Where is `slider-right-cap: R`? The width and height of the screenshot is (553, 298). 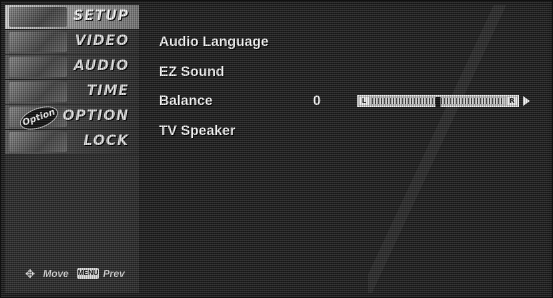
slider-right-cap: R is located at coordinates (512, 101).